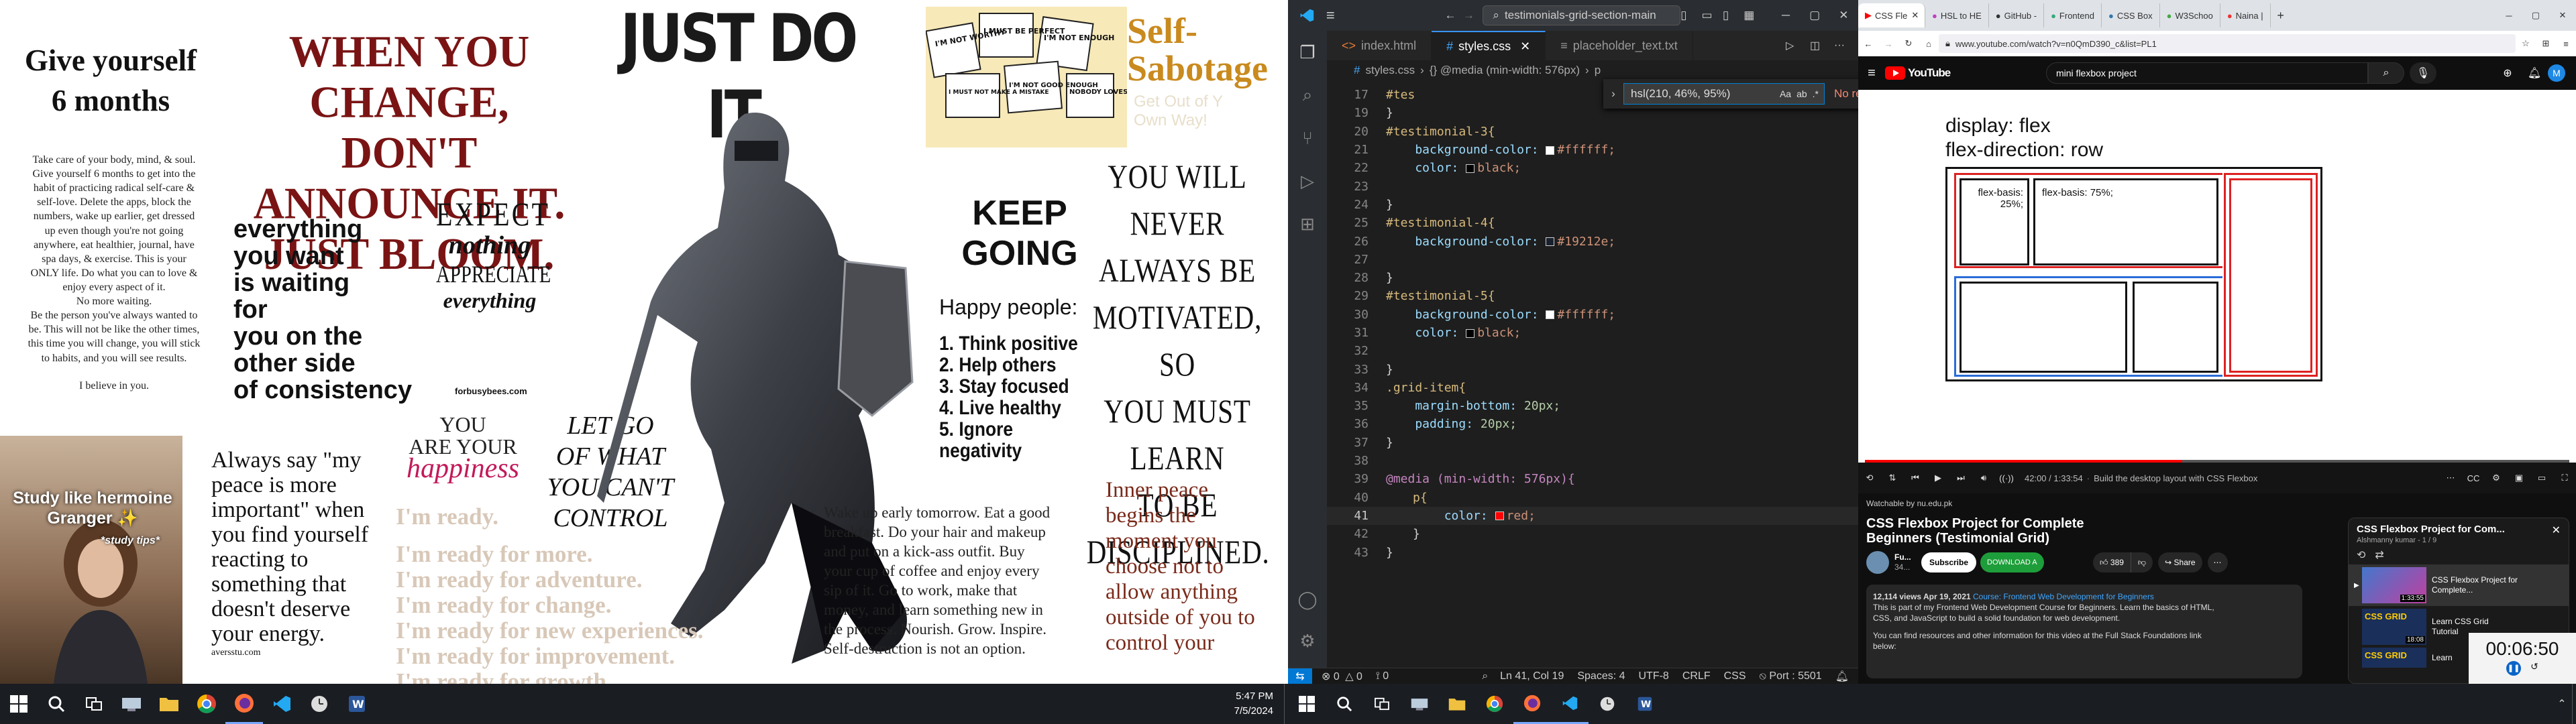  I want to click on miniplayer-icon: ▣, so click(2519, 478).